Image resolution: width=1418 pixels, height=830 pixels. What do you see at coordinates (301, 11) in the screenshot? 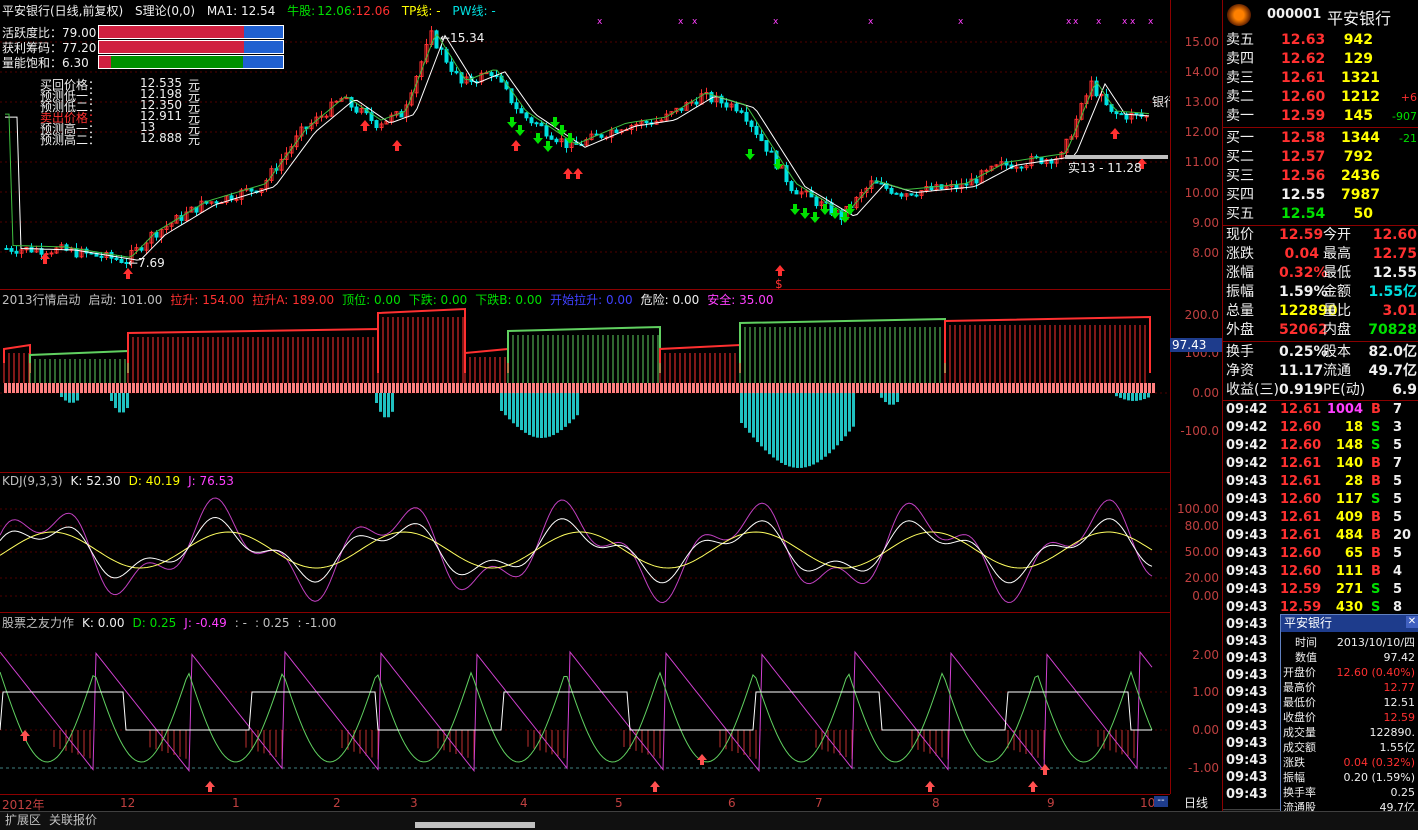
I see `niu-label: 牛股:` at bounding box center [301, 11].